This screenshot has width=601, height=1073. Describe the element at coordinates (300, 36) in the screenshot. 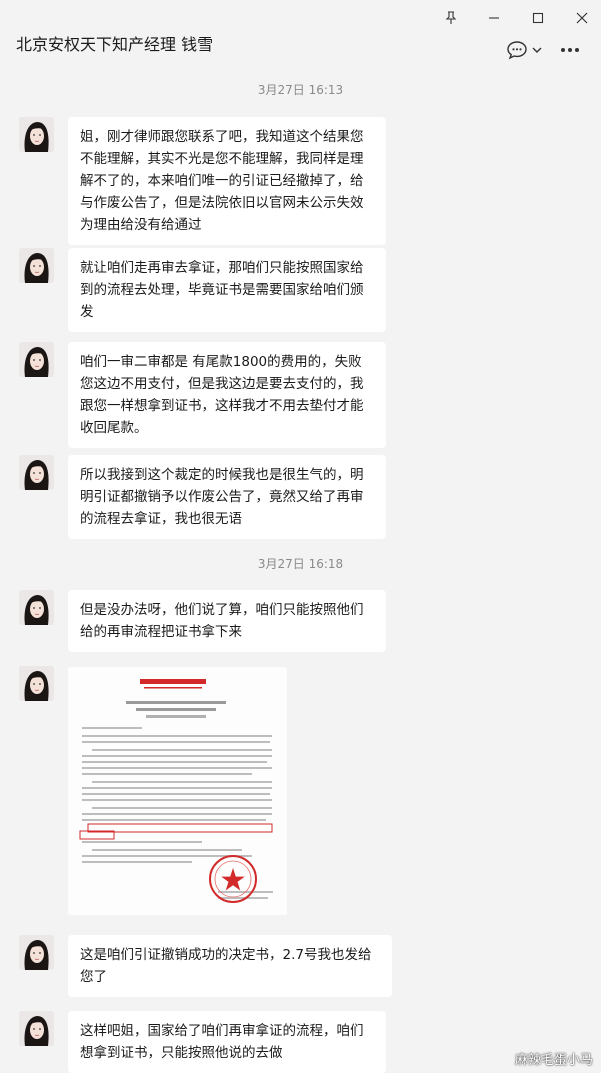

I see `title-bar: 北京安权天下知产经理 钱雪` at that location.